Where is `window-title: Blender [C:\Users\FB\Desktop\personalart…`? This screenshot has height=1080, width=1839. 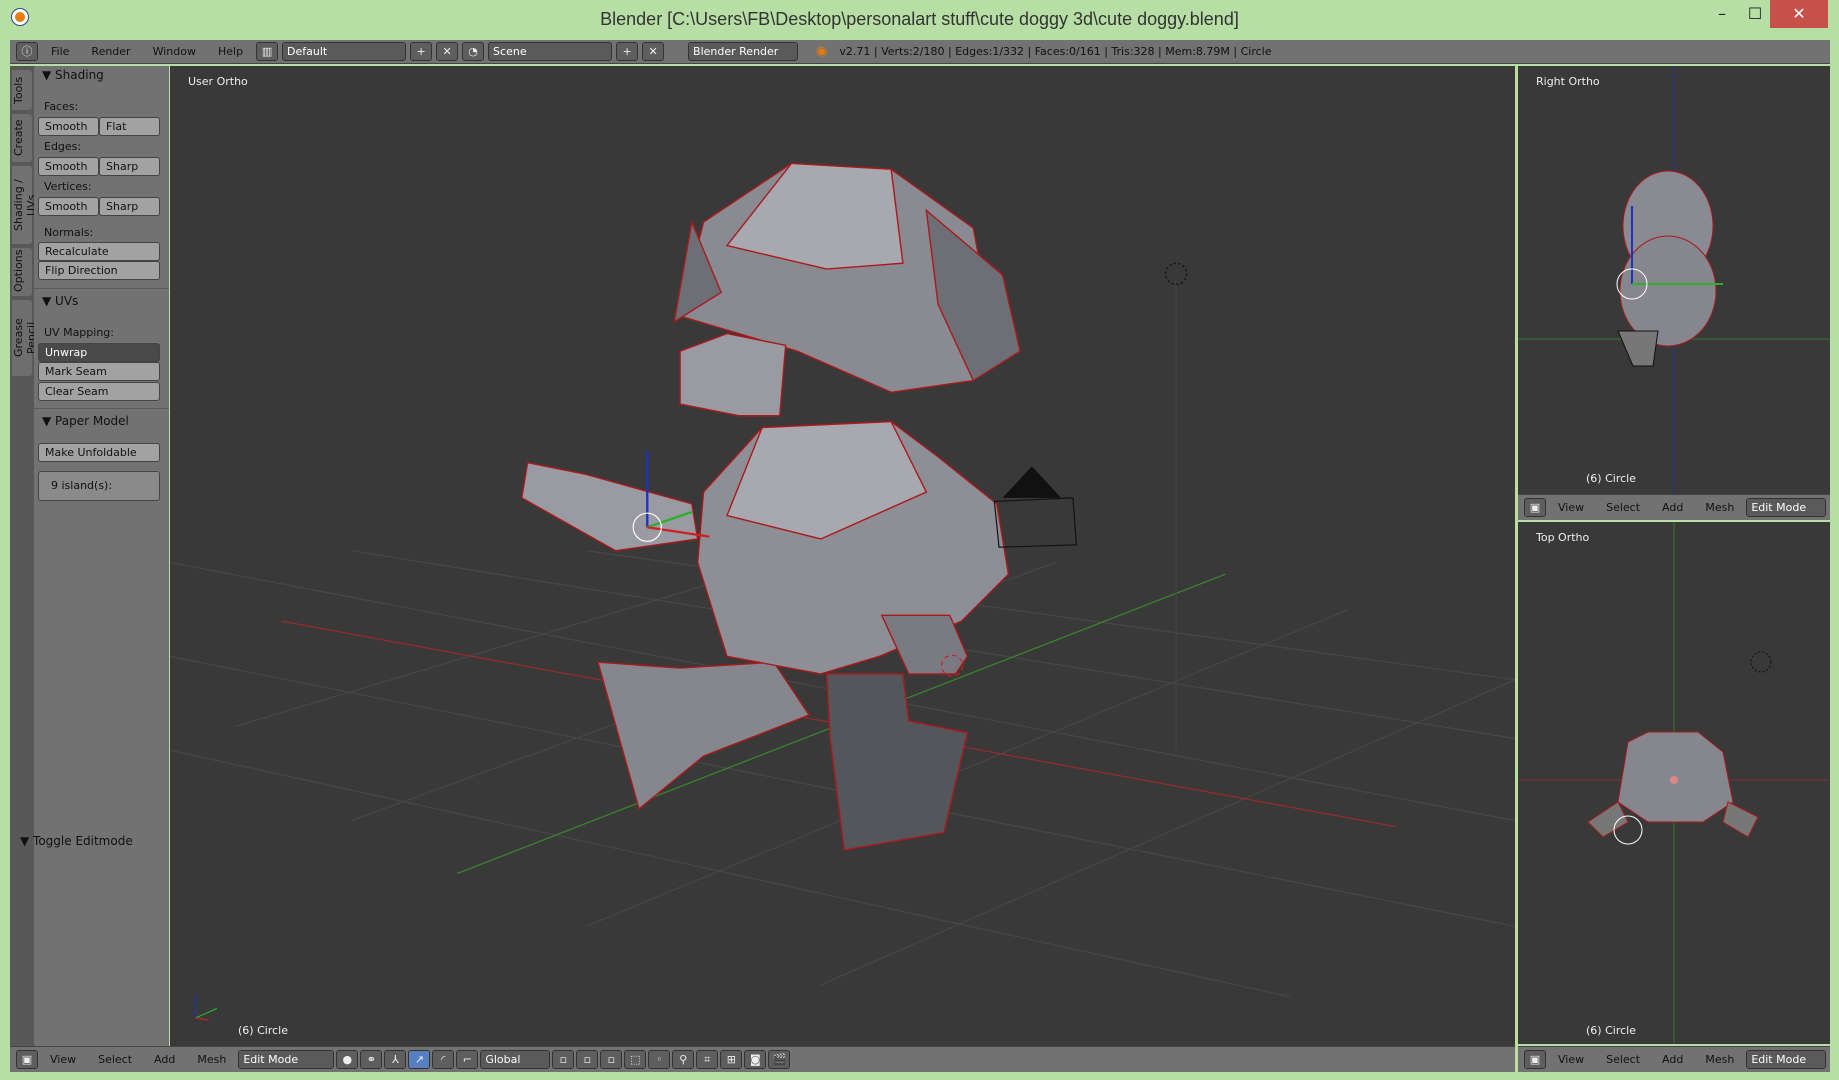
window-title: Blender [C:\Users\FB\Desktop\personalart… is located at coordinates (919, 19).